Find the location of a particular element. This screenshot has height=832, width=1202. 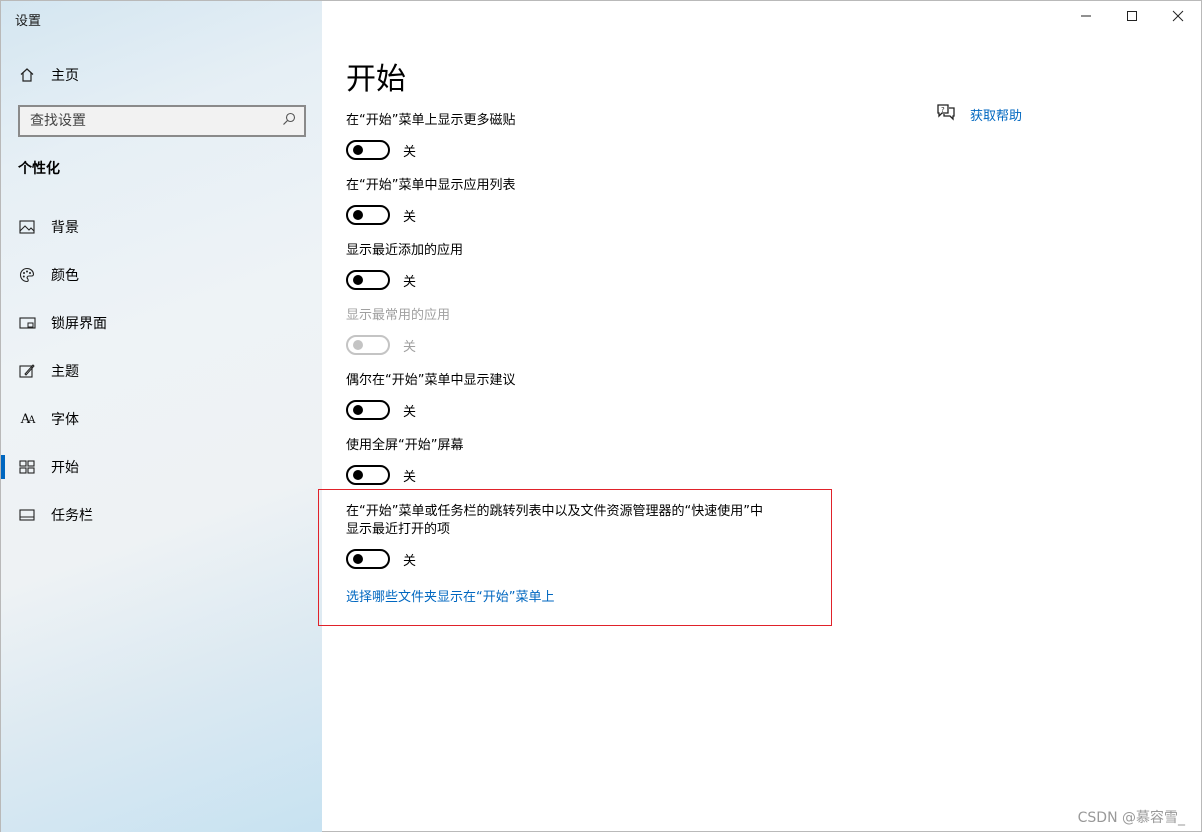

maximize-icon is located at coordinates (1132, 18).